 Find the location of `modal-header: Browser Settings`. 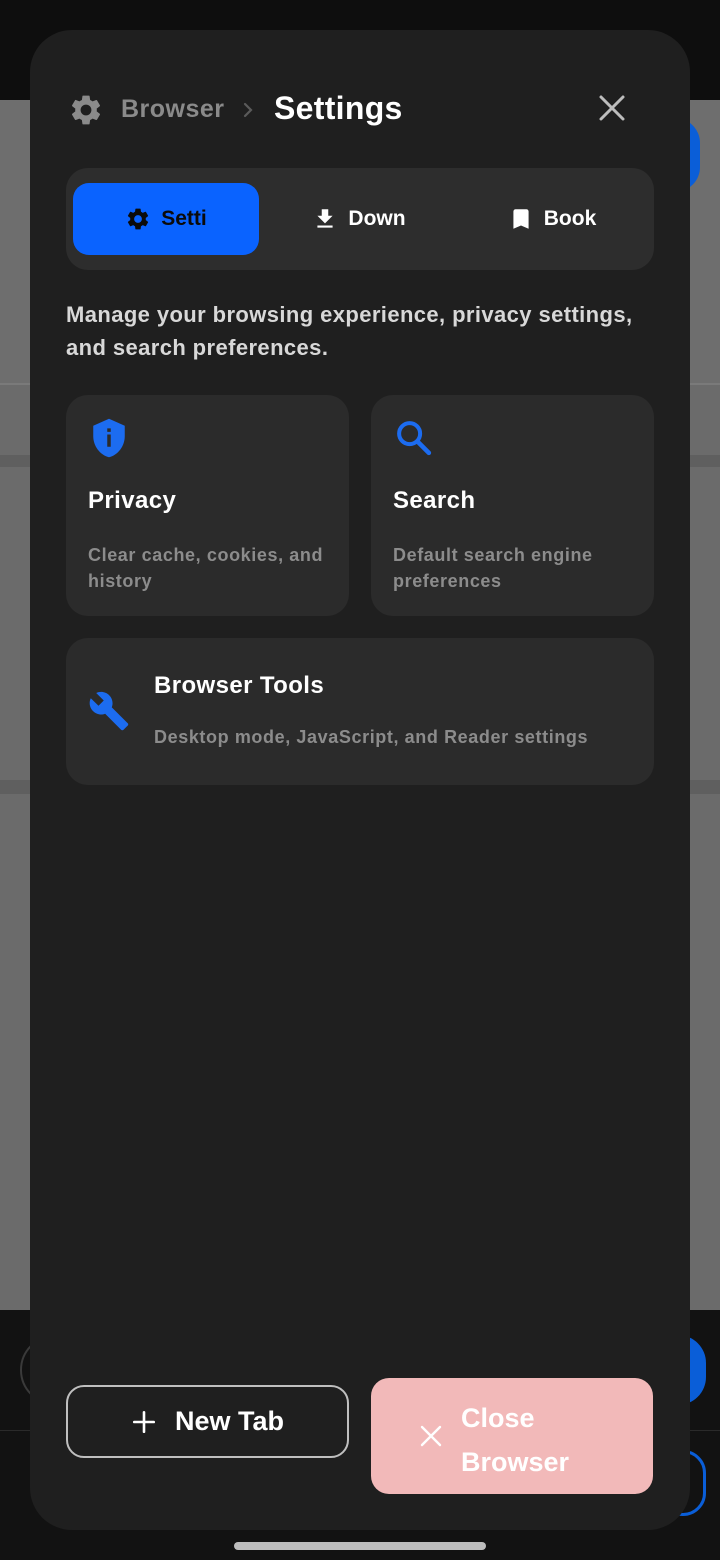

modal-header: Browser Settings is located at coordinates (360, 110).